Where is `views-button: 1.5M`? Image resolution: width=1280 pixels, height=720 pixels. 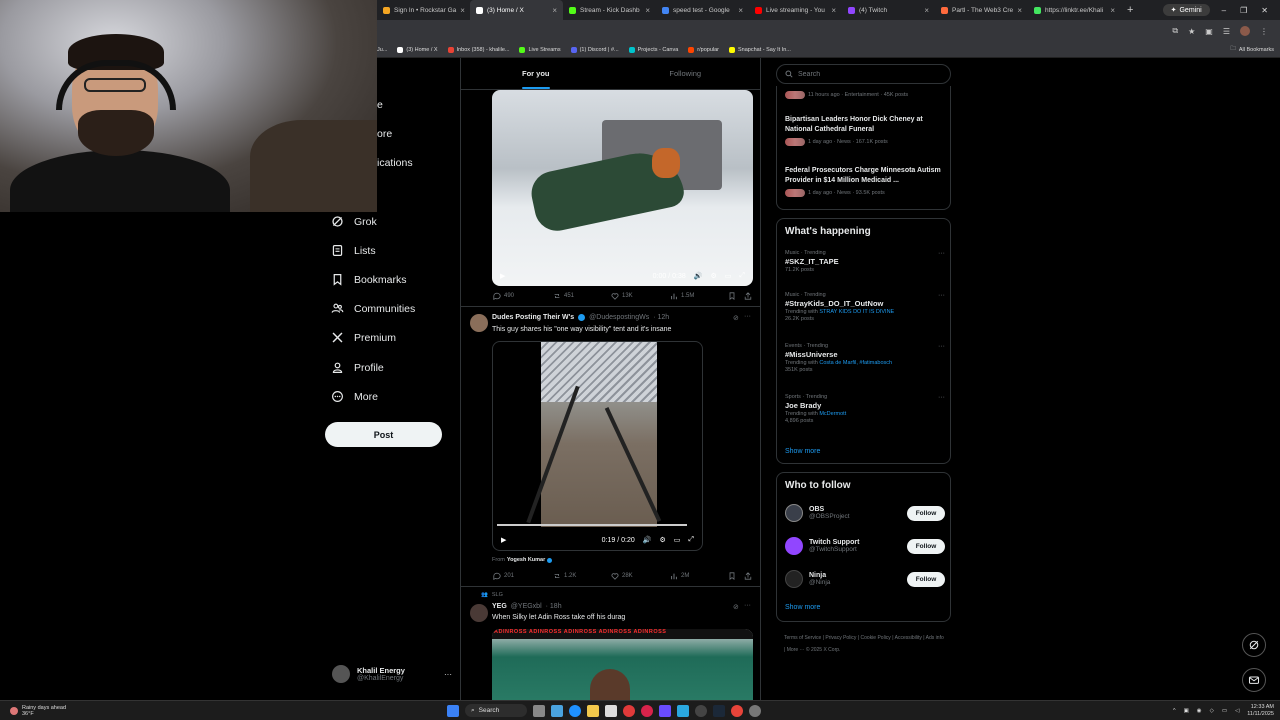 views-button: 1.5M is located at coordinates (682, 296).